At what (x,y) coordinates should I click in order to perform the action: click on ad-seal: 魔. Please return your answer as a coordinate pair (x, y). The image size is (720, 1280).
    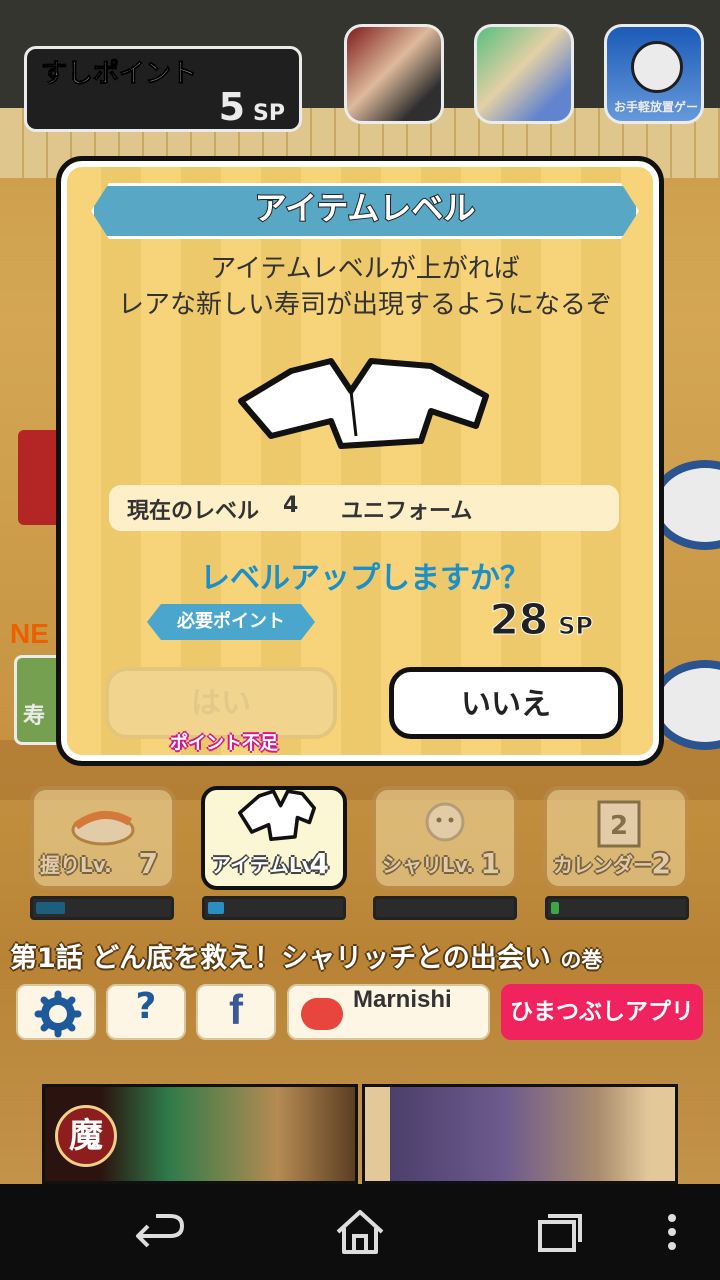
    Looking at the image, I should click on (86, 1136).